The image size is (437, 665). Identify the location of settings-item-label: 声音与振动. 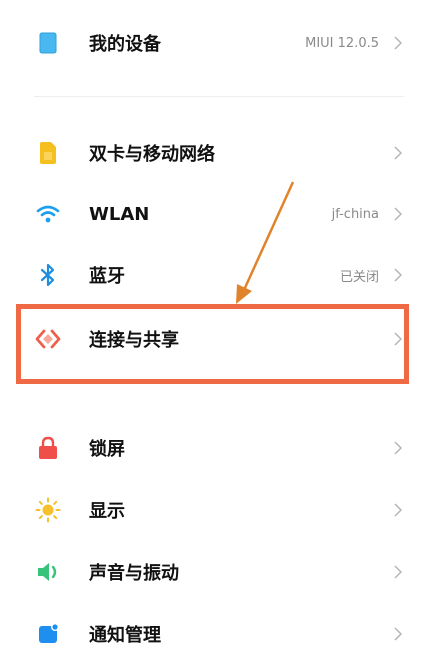
(134, 573).